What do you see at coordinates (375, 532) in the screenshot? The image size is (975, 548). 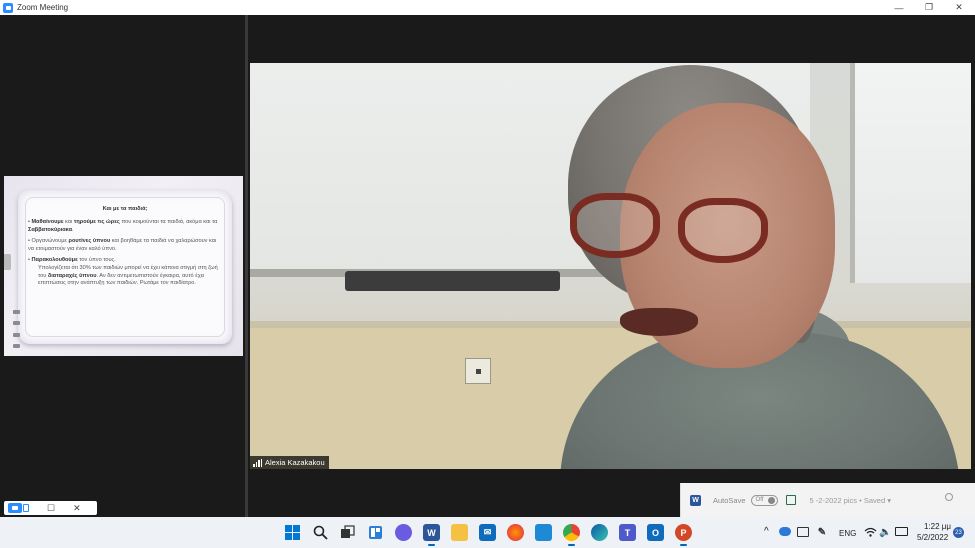 I see `widgets-icon` at bounding box center [375, 532].